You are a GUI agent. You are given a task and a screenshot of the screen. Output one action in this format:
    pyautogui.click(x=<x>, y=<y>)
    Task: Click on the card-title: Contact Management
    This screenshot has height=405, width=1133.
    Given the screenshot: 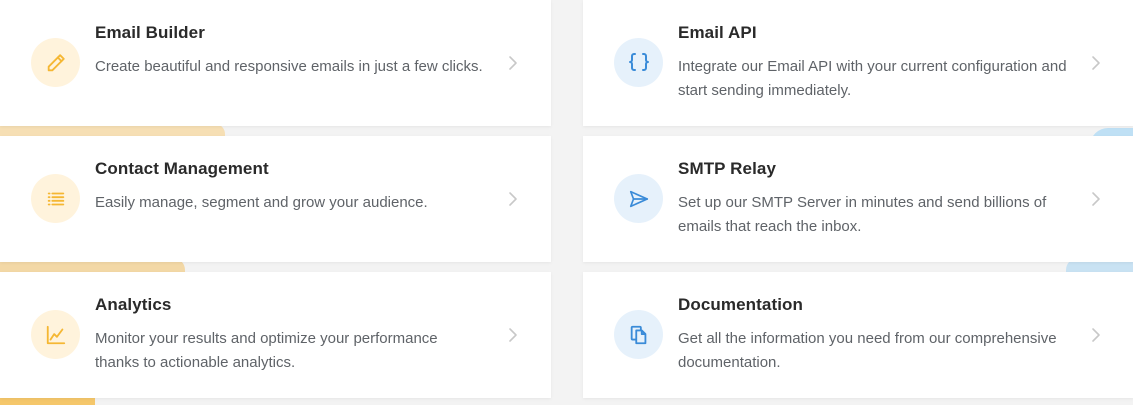 What is the action you would take?
    pyautogui.click(x=182, y=168)
    